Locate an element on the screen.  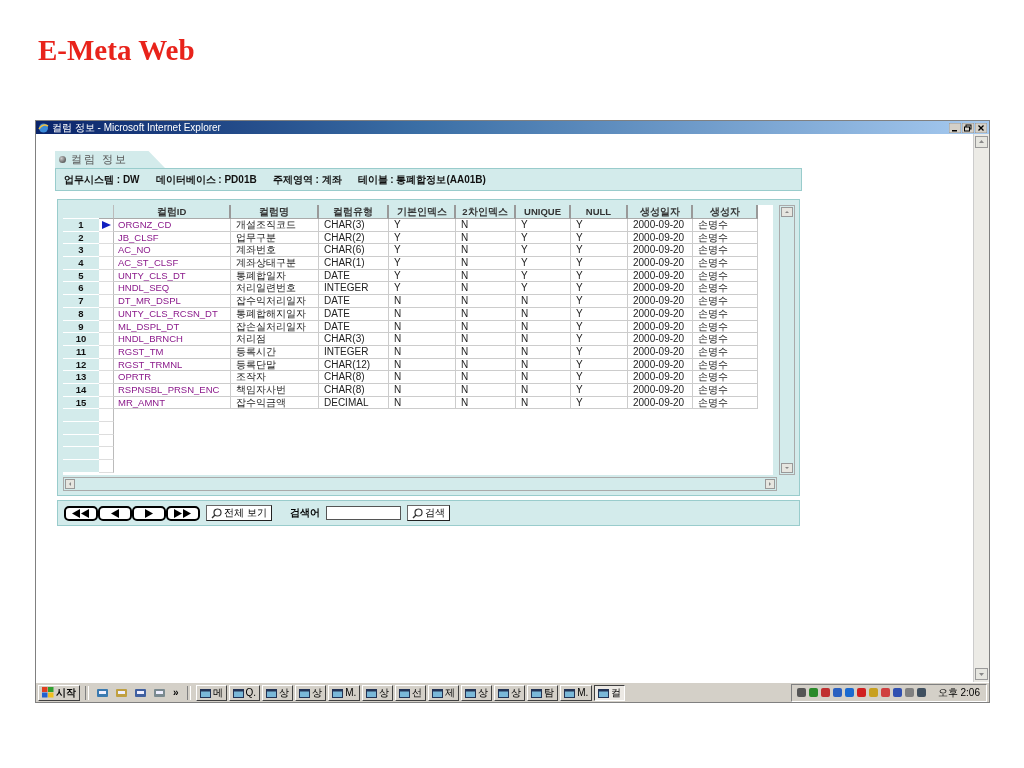
column-header: 기본인덱스 is located at coordinates (422, 212).